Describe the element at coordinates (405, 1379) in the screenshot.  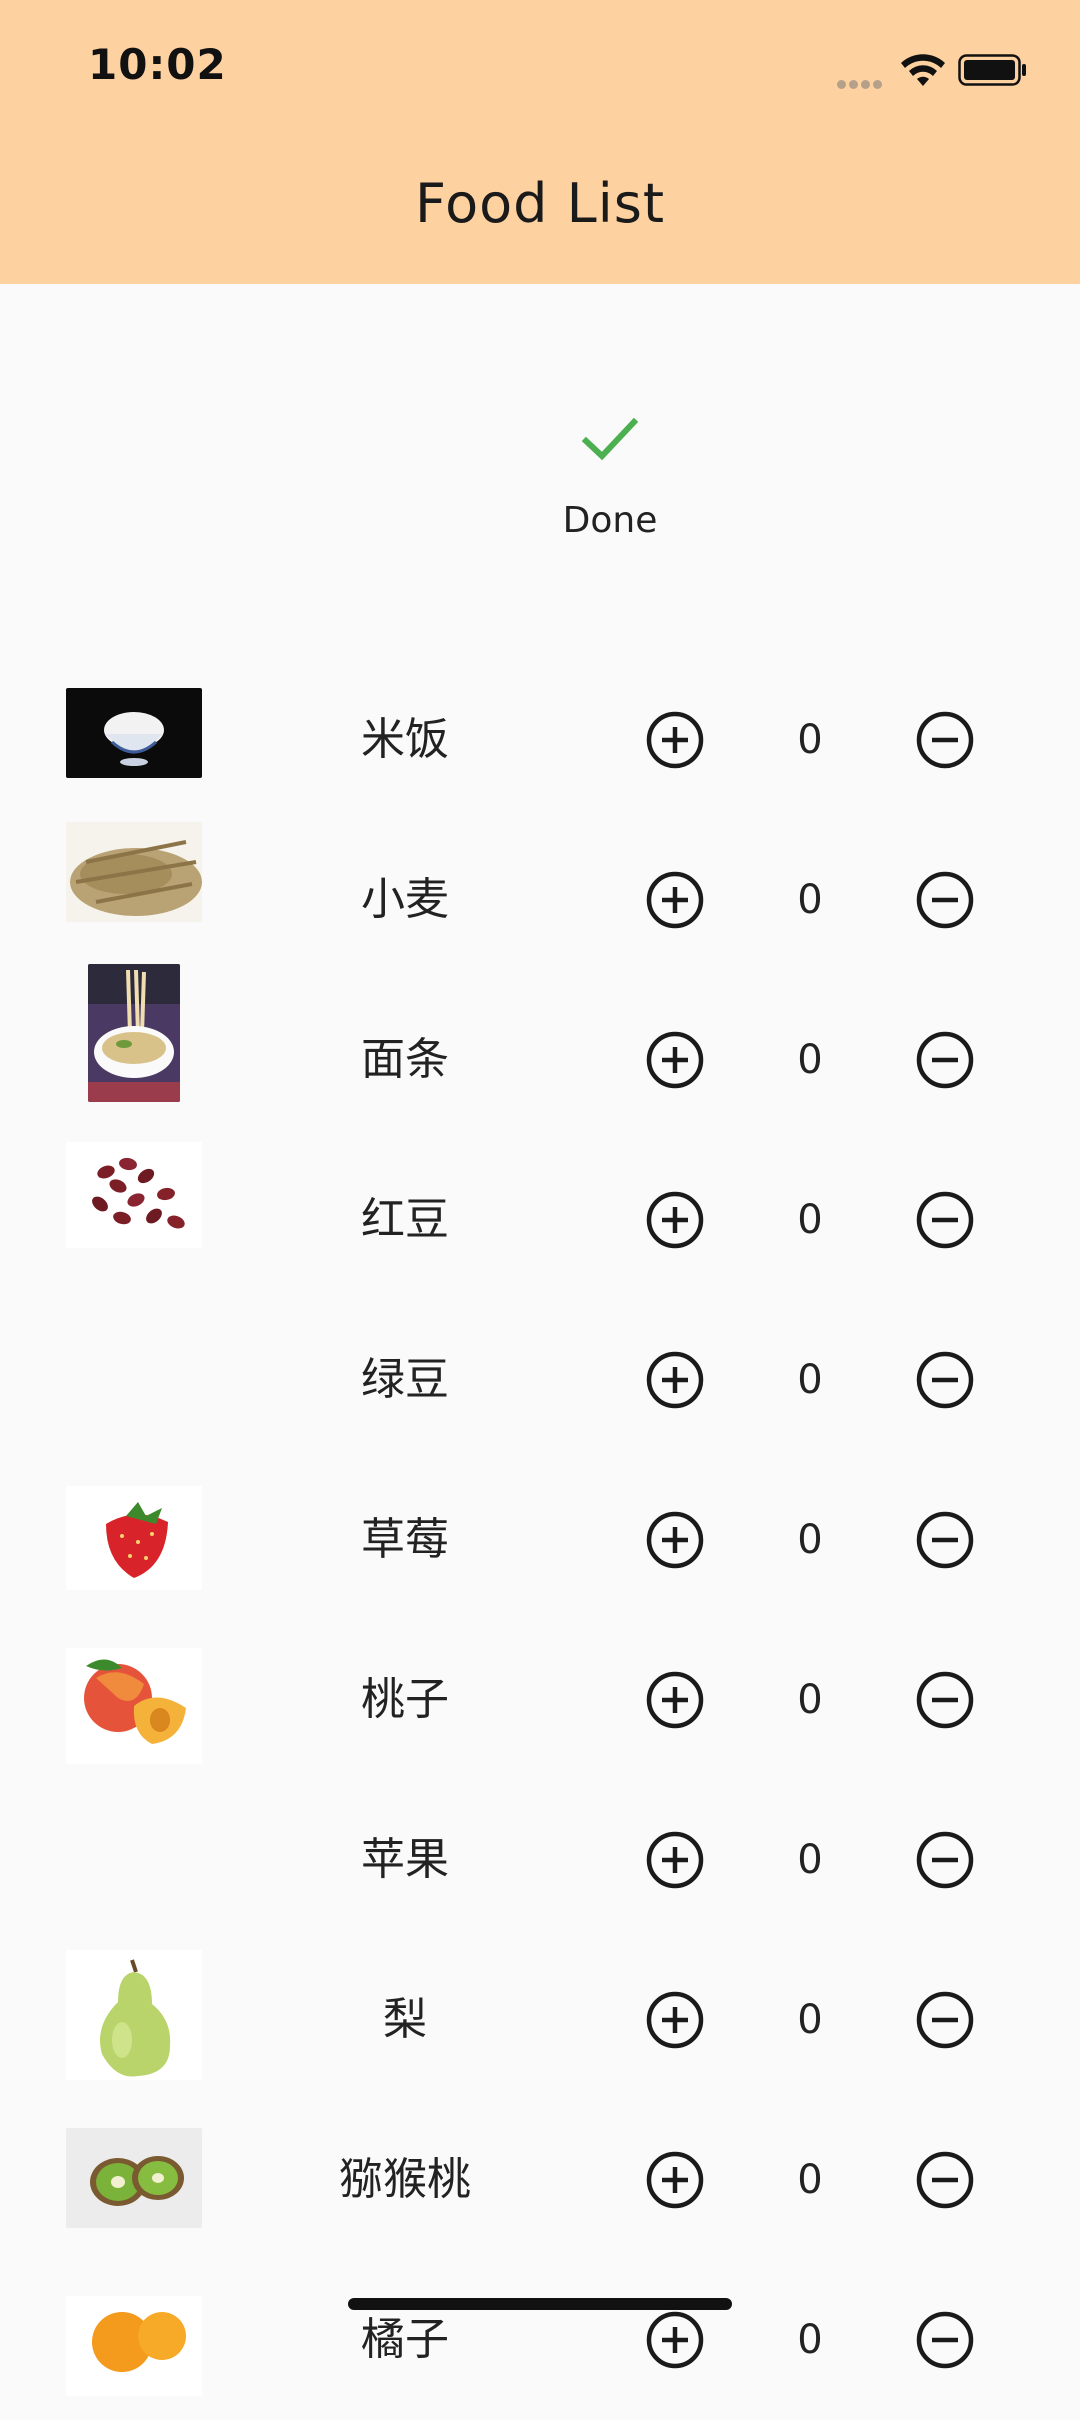
I see `food-name: 绿豆` at that location.